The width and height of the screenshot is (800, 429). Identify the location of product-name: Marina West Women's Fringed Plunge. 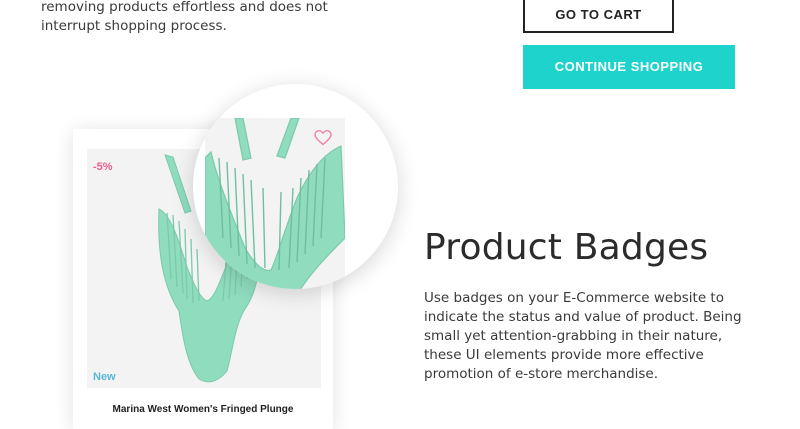
(203, 409).